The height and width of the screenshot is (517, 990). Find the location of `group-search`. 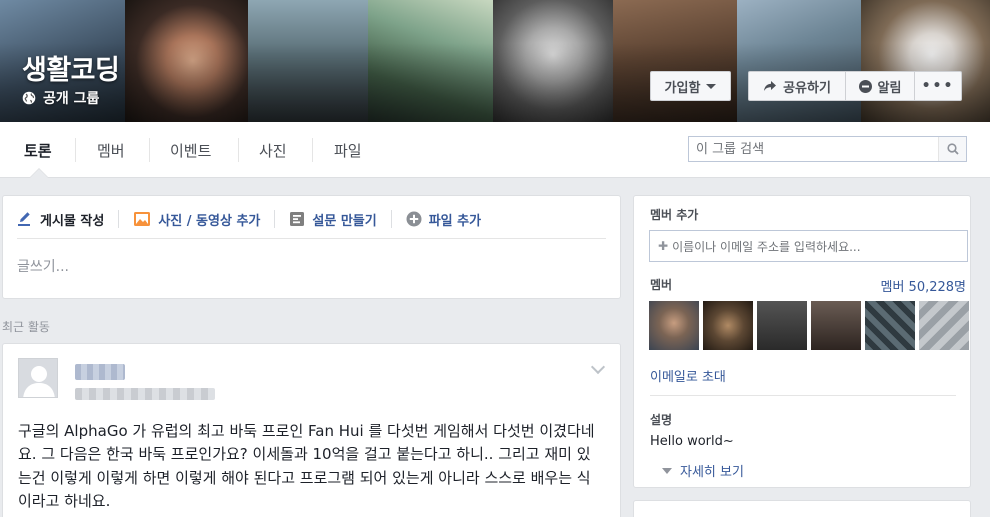

group-search is located at coordinates (827, 149).